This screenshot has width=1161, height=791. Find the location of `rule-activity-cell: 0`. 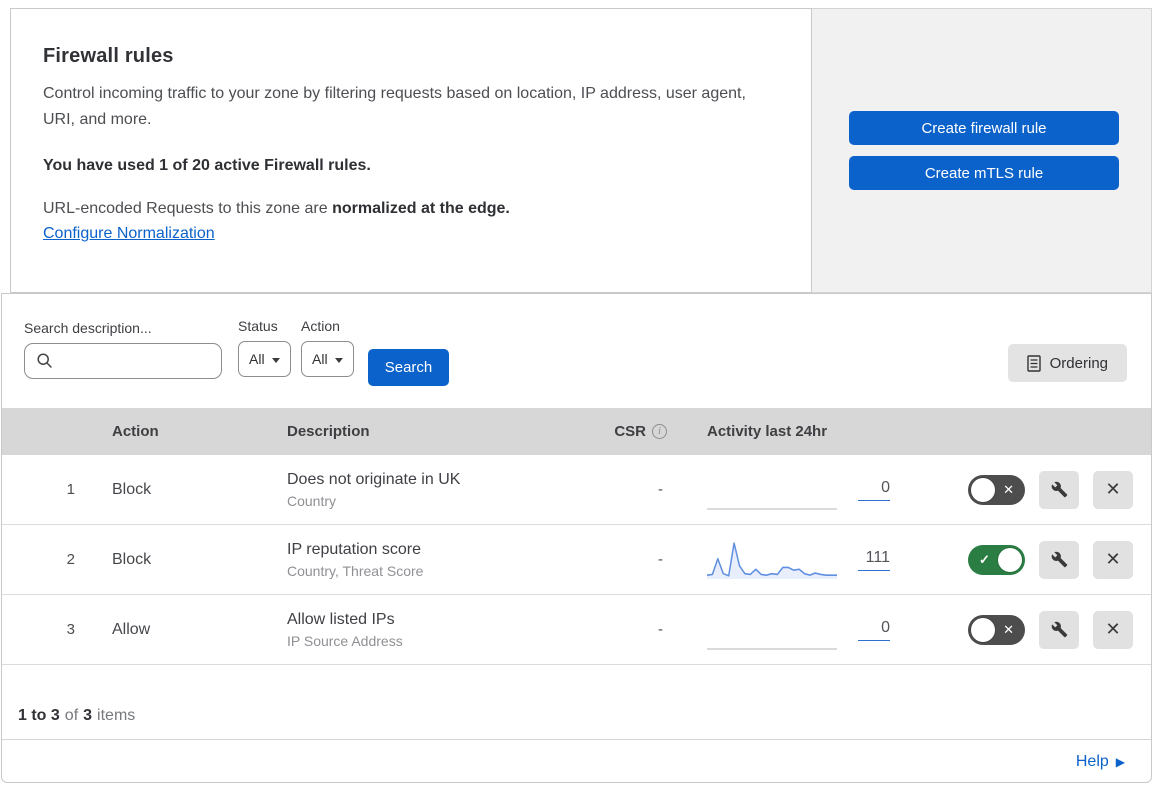

rule-activity-cell: 0 is located at coordinates (794, 630).